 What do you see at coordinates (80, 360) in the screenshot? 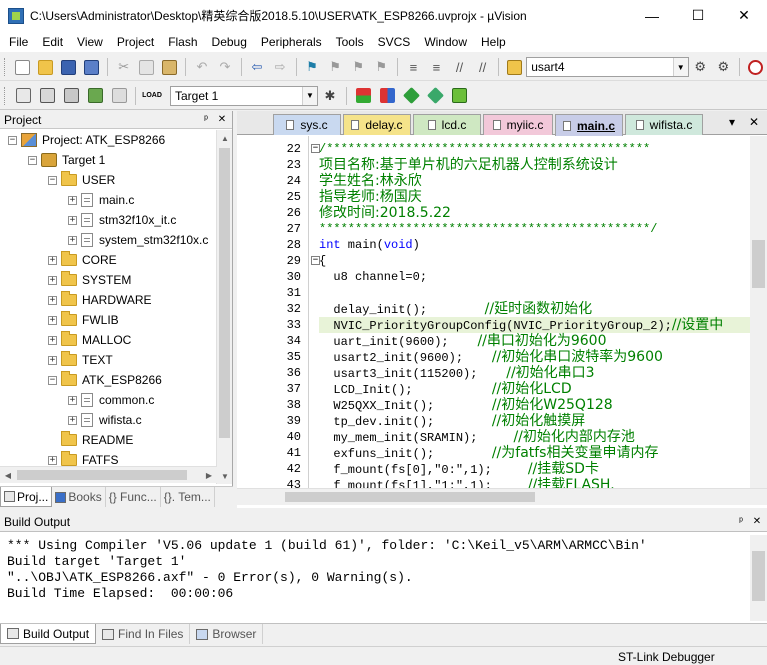
I see `tree-folder-item: + TEXT` at bounding box center [80, 360].